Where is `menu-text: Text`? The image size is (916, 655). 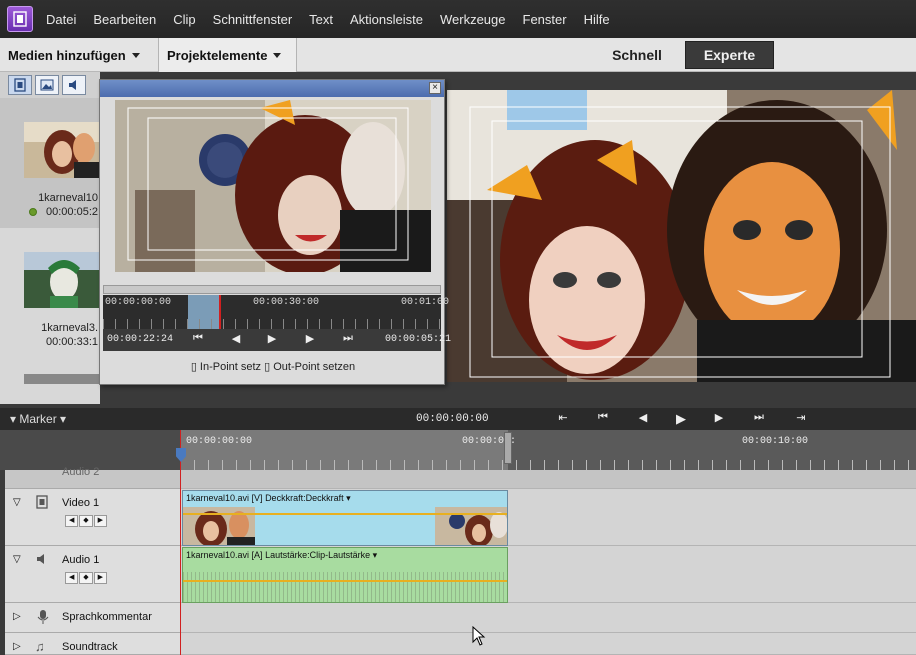
menu-text: Text is located at coordinates (321, 19).